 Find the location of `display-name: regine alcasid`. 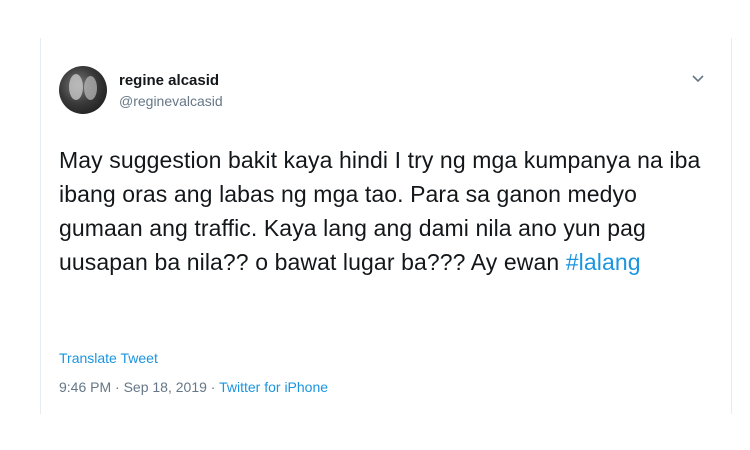

display-name: regine alcasid is located at coordinates (169, 80).